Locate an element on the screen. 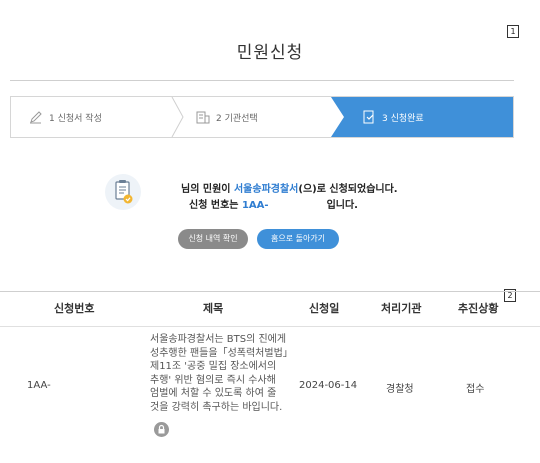 Image resolution: width=540 pixels, height=463 pixels. col-date: 신청일 is located at coordinates (324, 308).